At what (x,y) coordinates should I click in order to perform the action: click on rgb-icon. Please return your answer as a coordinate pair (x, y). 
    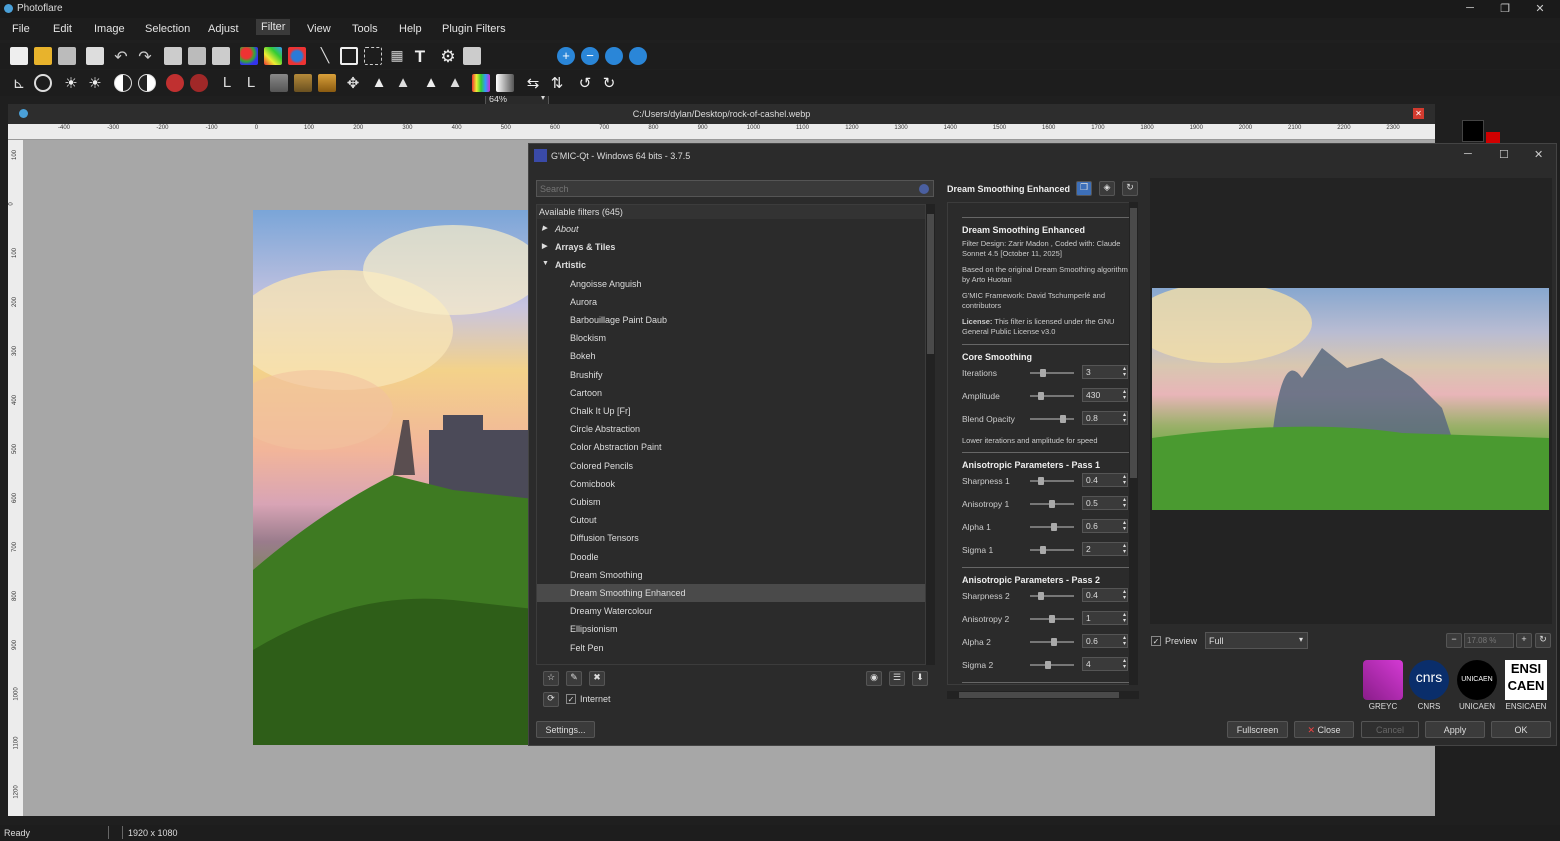
    Looking at the image, I should click on (249, 56).